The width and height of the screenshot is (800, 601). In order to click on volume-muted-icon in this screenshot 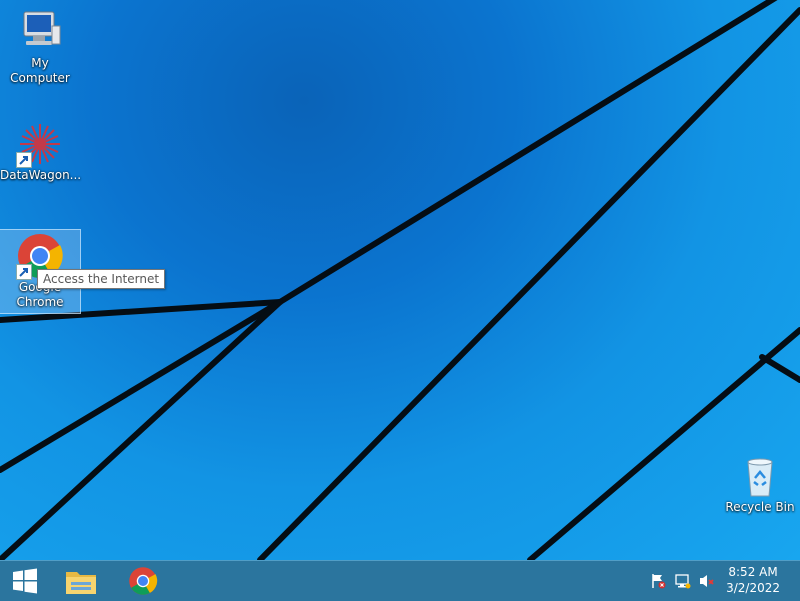, I will do `click(707, 581)`.